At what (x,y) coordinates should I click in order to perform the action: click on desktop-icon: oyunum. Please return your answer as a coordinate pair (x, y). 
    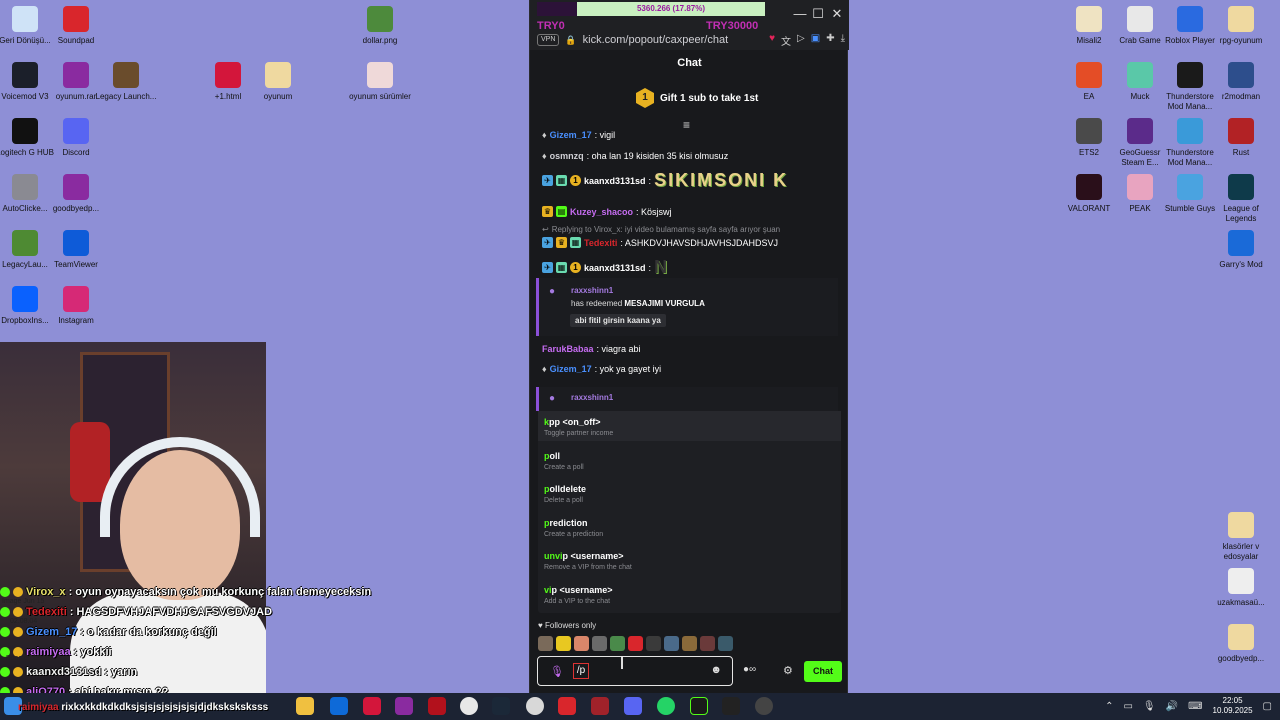
    Looking at the image, I should click on (278, 82).